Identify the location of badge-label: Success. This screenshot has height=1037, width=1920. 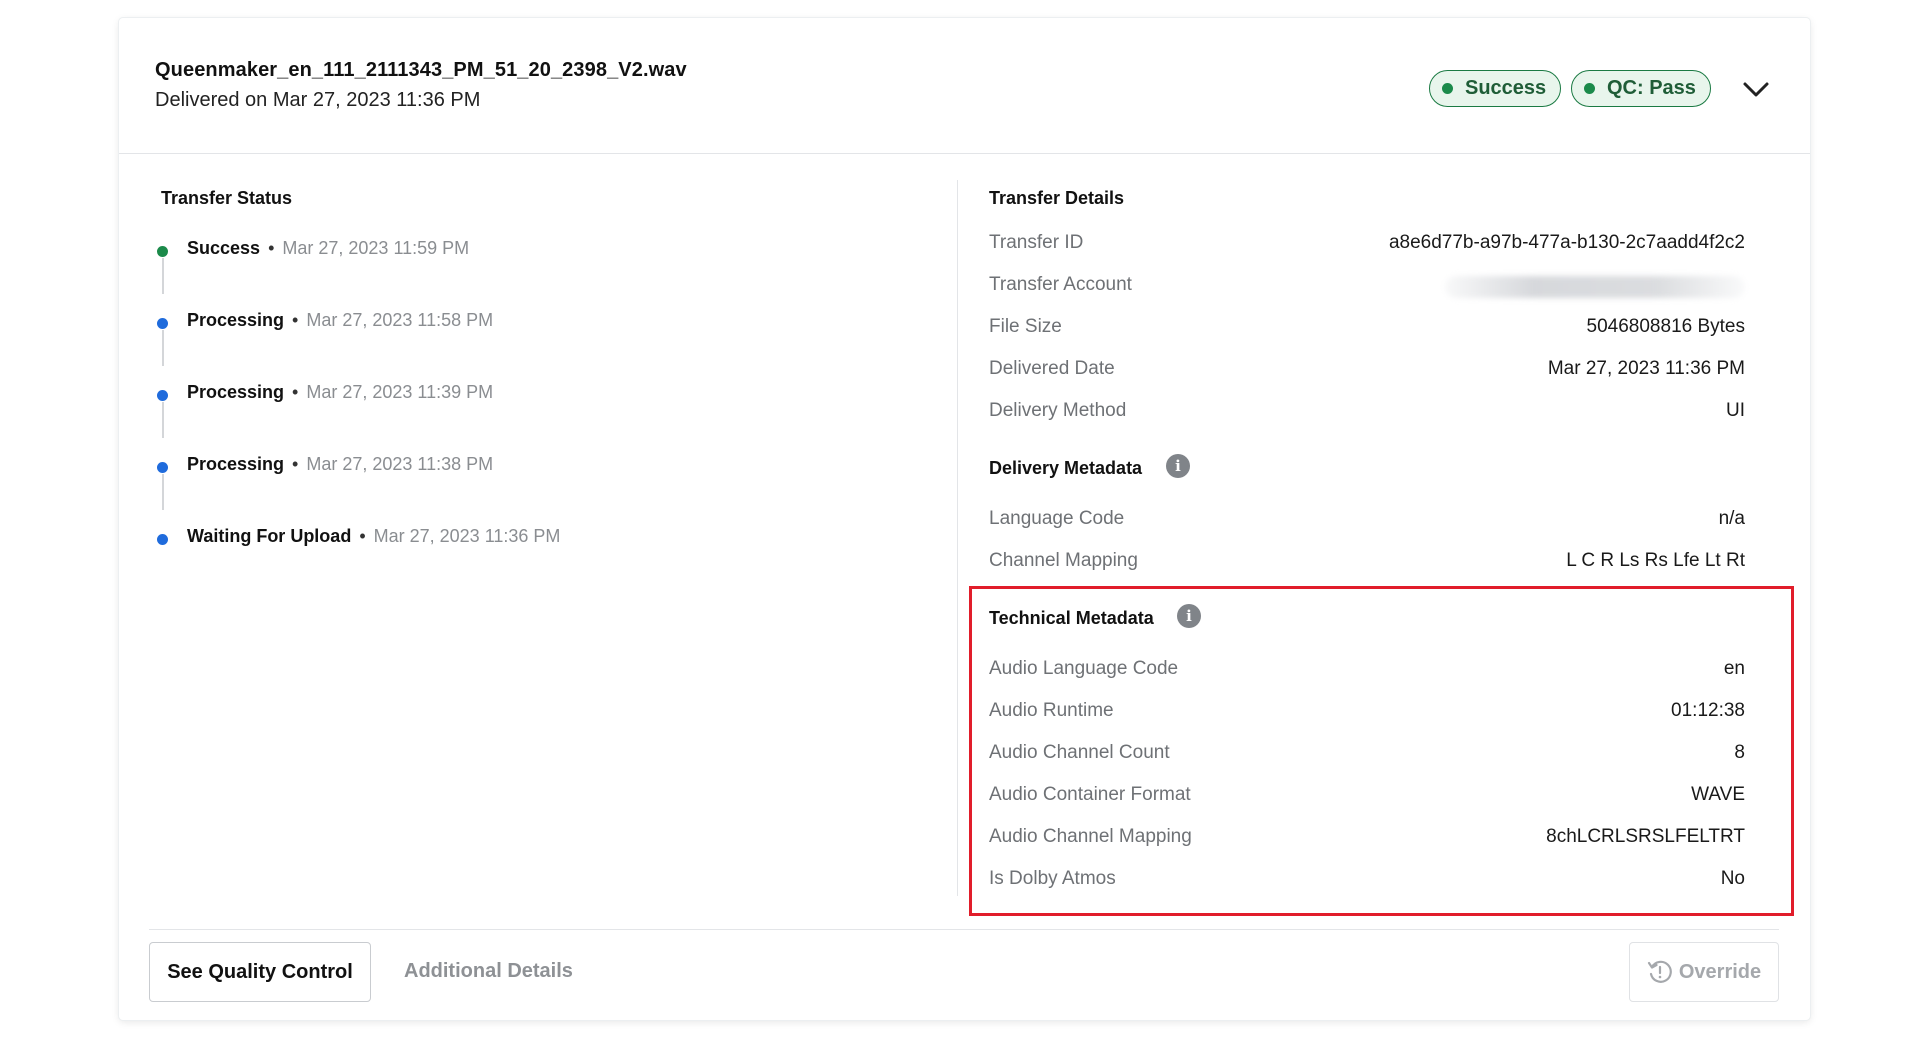
(1506, 88).